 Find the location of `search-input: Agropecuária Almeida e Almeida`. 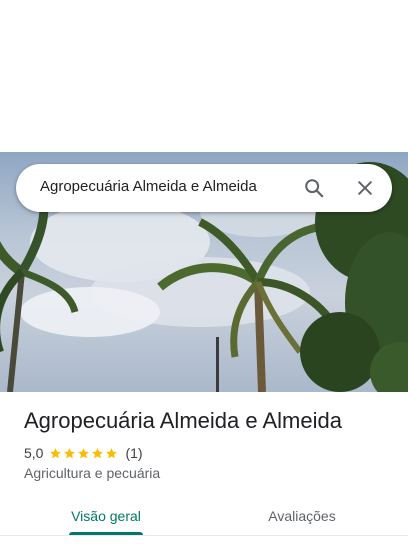

search-input: Agropecuária Almeida e Almeida is located at coordinates (148, 186).